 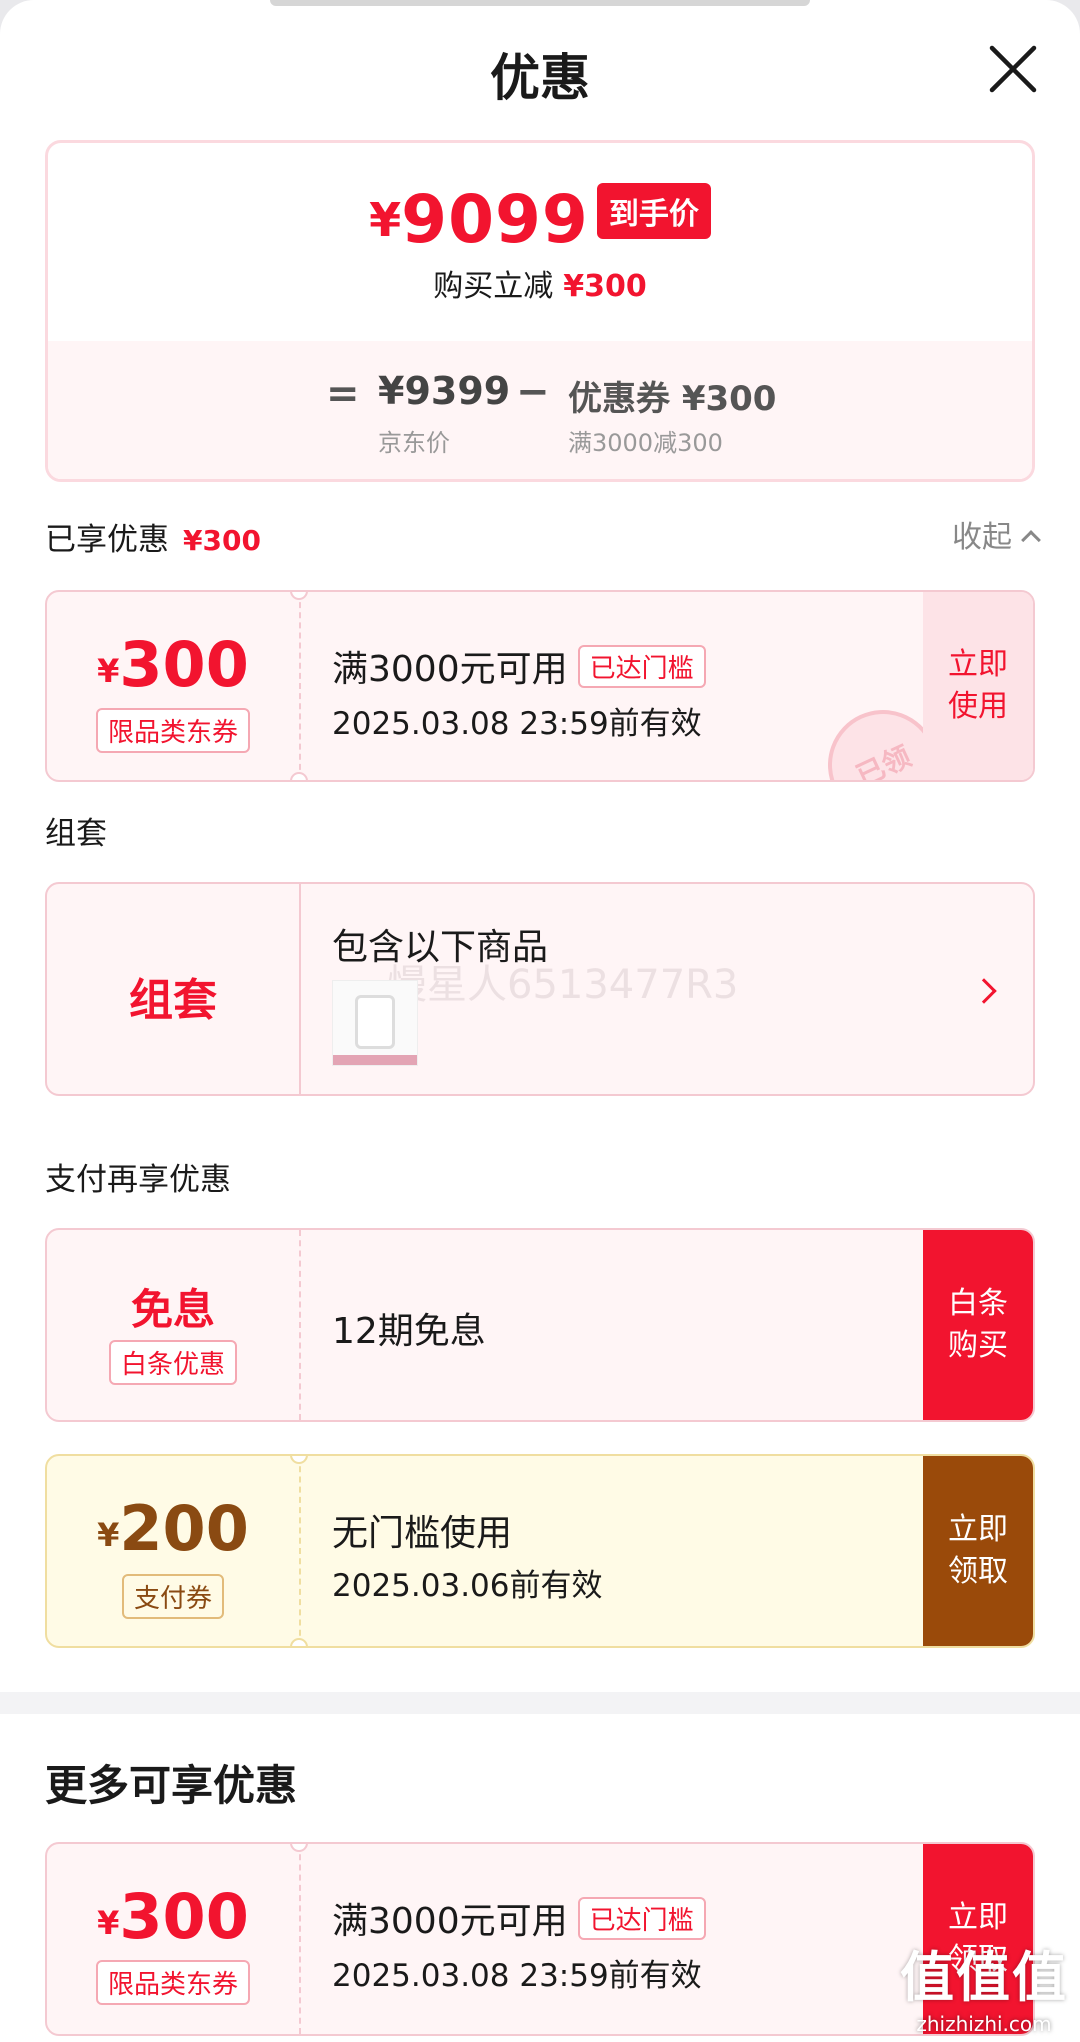 I want to click on payment-coupon-amount: ¥200, so click(x=173, y=1528).